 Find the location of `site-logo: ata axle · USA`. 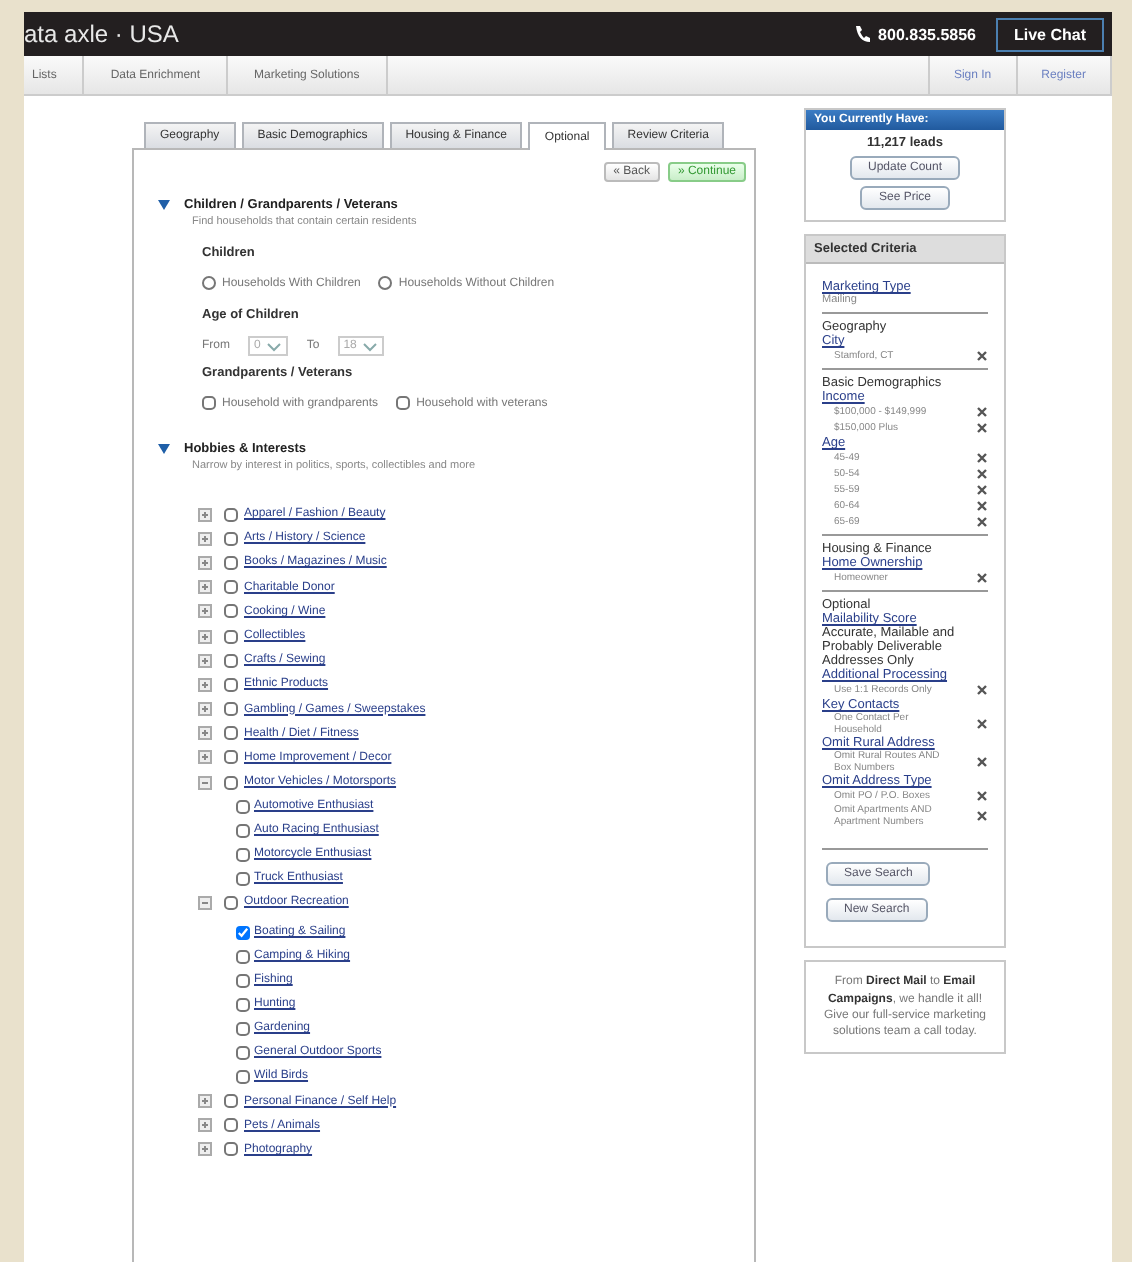

site-logo: ata axle · USA is located at coordinates (438, 34).